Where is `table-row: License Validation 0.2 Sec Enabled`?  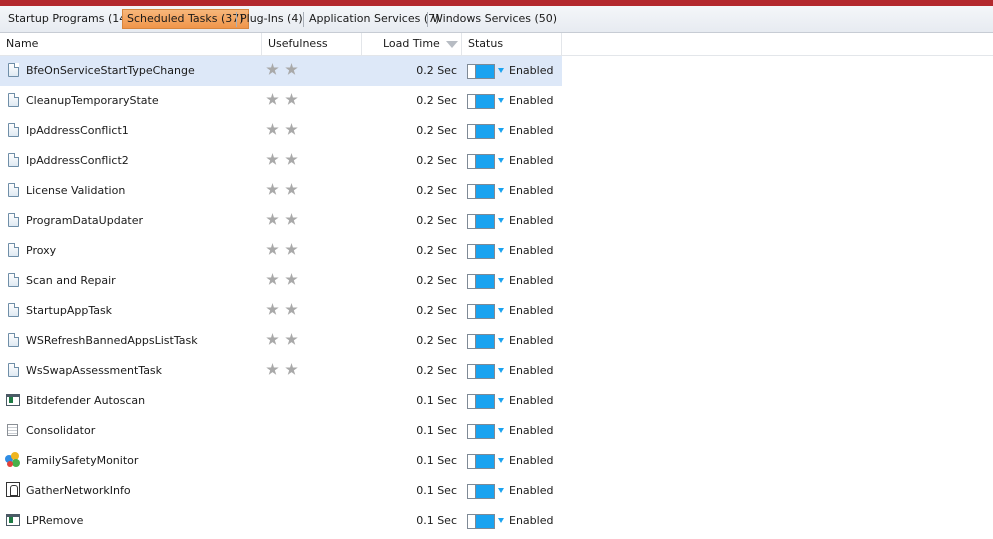 table-row: License Validation 0.2 Sec Enabled is located at coordinates (281, 191).